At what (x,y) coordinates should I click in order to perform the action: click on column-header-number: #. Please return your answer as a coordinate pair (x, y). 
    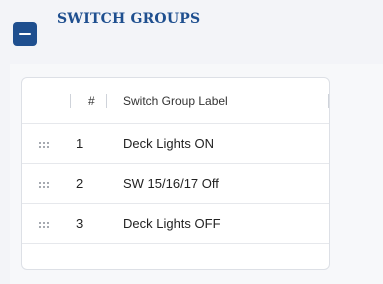
    Looking at the image, I should click on (91, 100).